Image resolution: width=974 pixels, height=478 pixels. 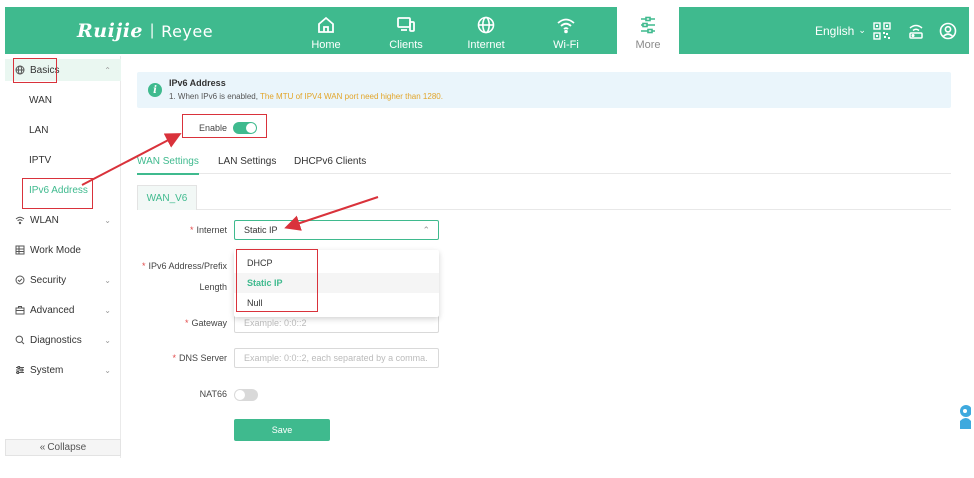 I want to click on home-icon, so click(x=326, y=24).